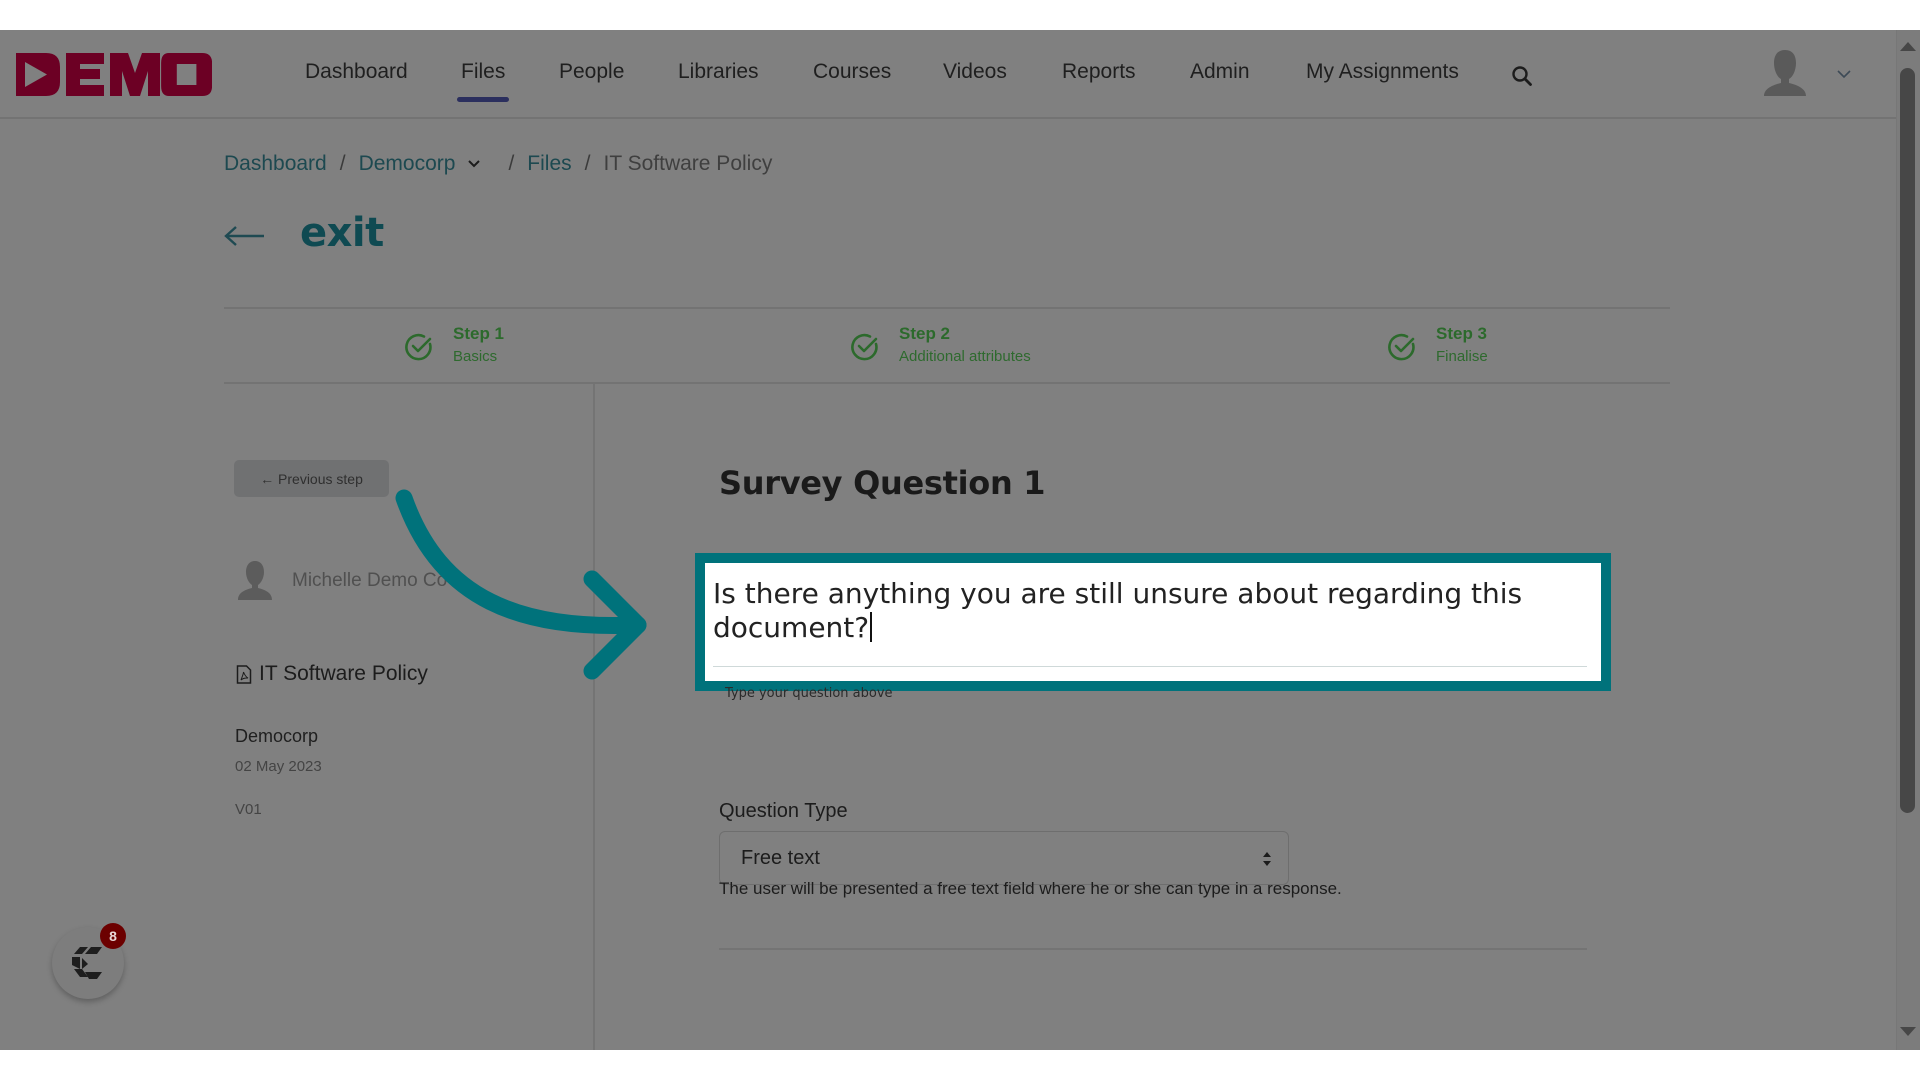 This screenshot has width=1920, height=1080. I want to click on arrow-left-icon, so click(245, 236).